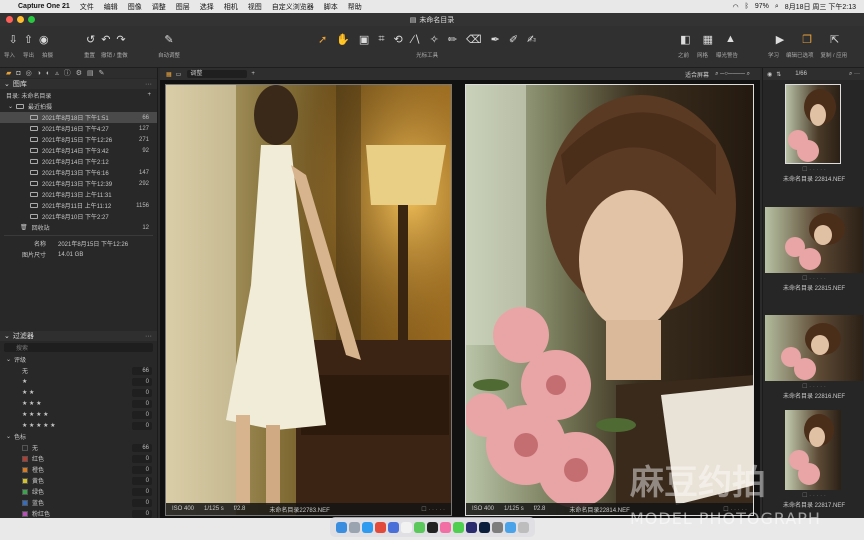 The image size is (864, 540). I want to click on photo-2-rating: ☐ · · · · ·, so click(735, 509).